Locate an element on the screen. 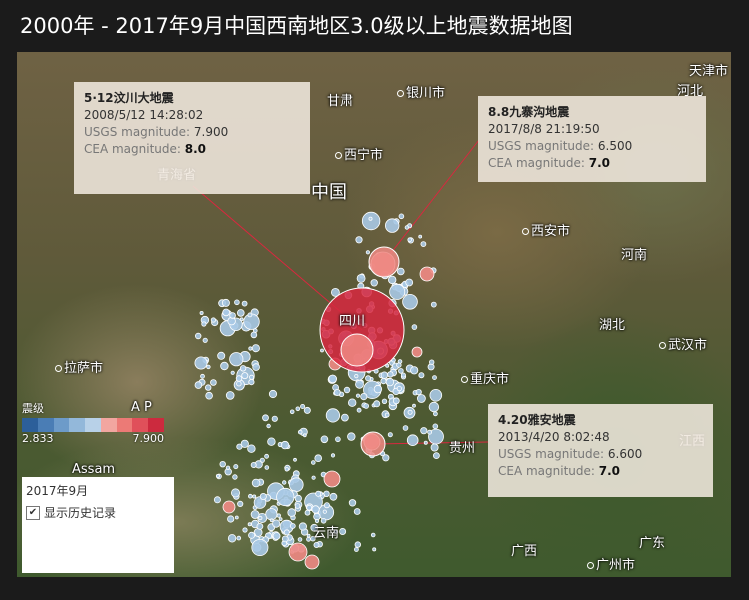  place-label: 西安市 is located at coordinates (546, 229).